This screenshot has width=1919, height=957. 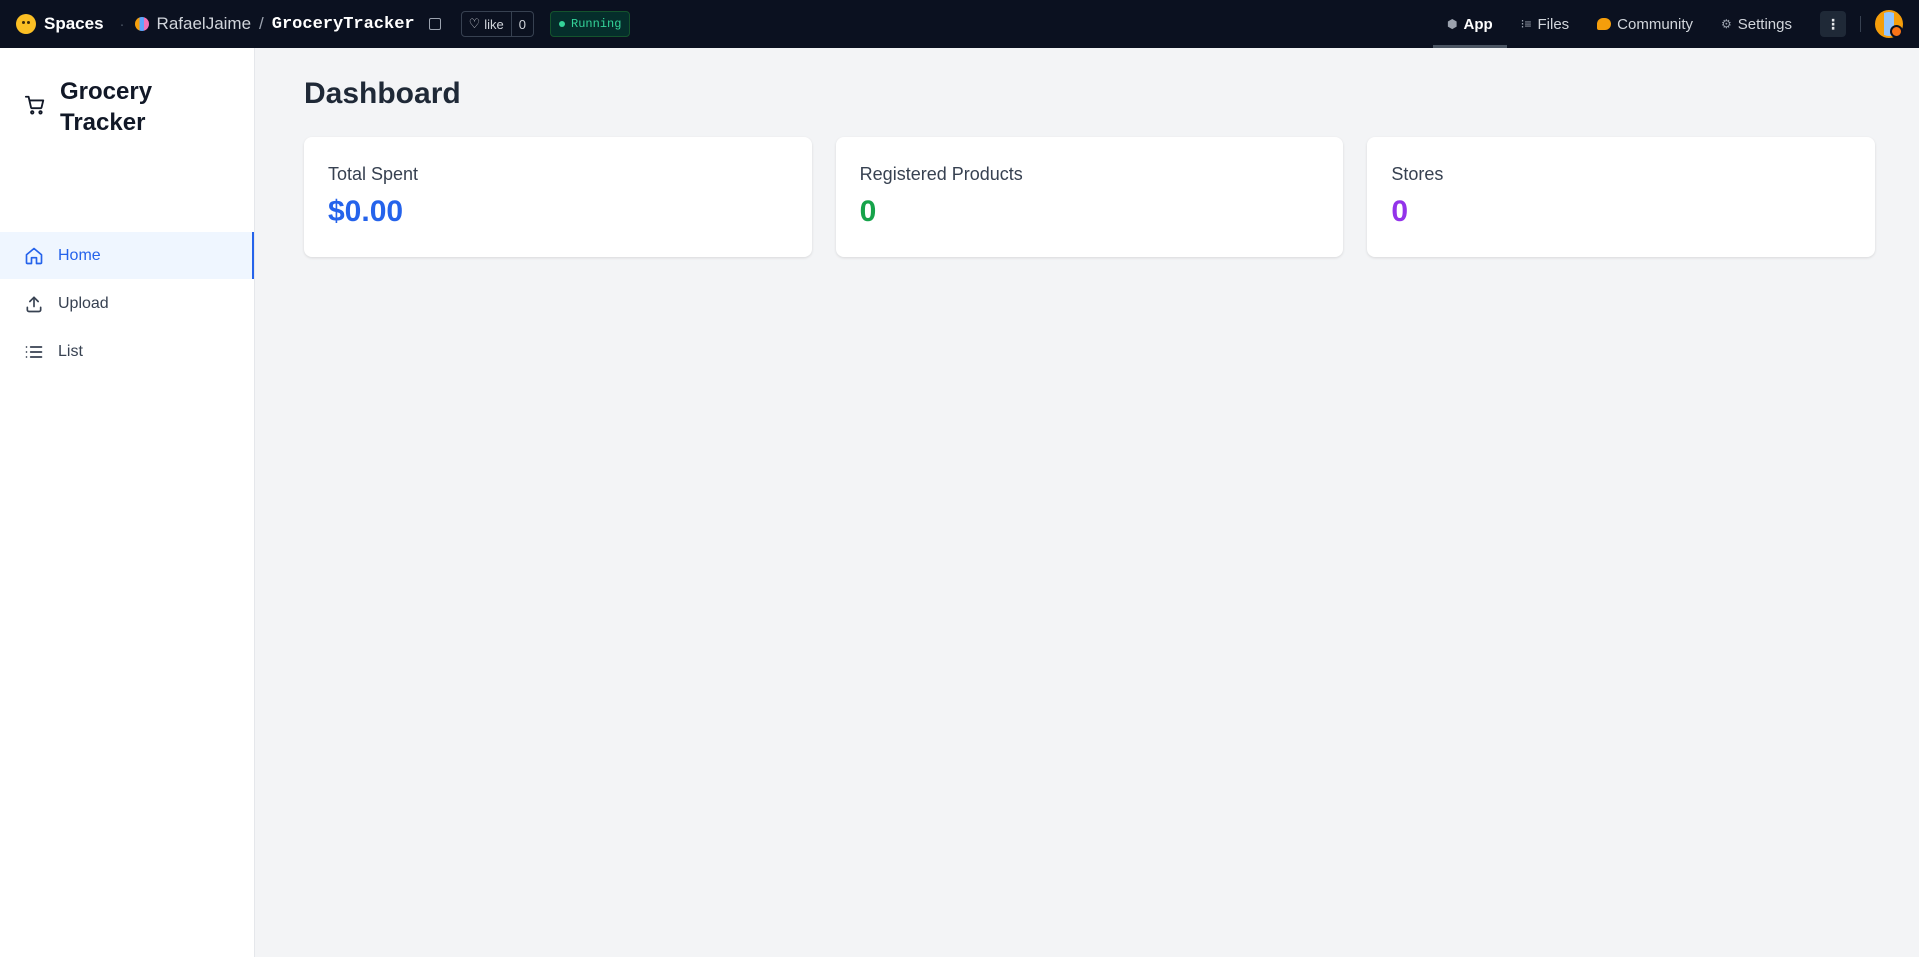 I want to click on page-title: Dashboard, so click(x=382, y=93).